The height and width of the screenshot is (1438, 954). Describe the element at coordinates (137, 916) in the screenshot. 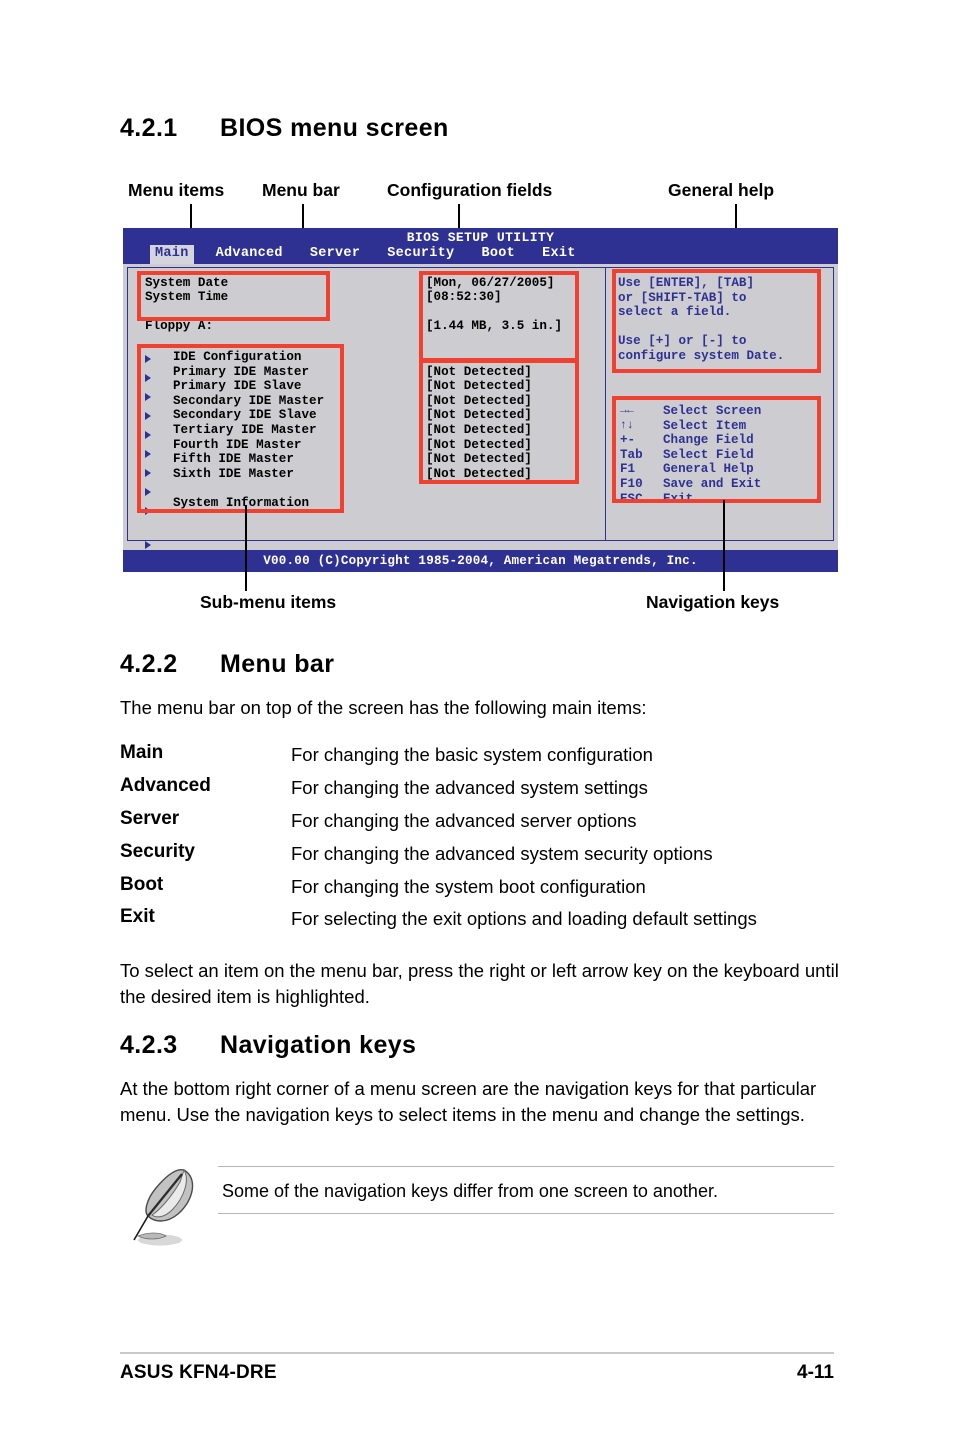

I see `menubar-term-exit: Exit` at that location.